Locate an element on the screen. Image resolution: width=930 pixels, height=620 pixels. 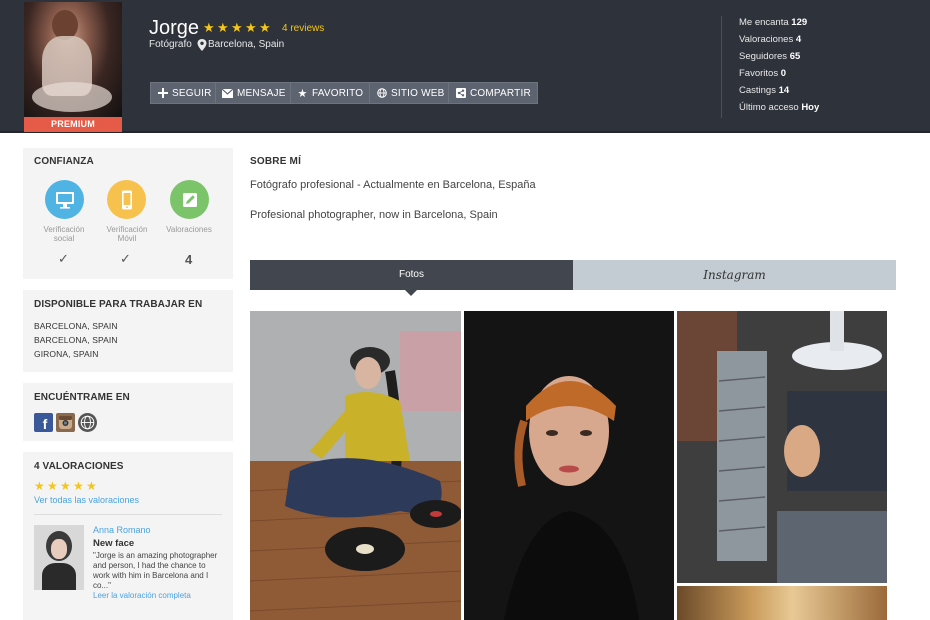
website-button: SITIO WEB is located at coordinates (410, 93).